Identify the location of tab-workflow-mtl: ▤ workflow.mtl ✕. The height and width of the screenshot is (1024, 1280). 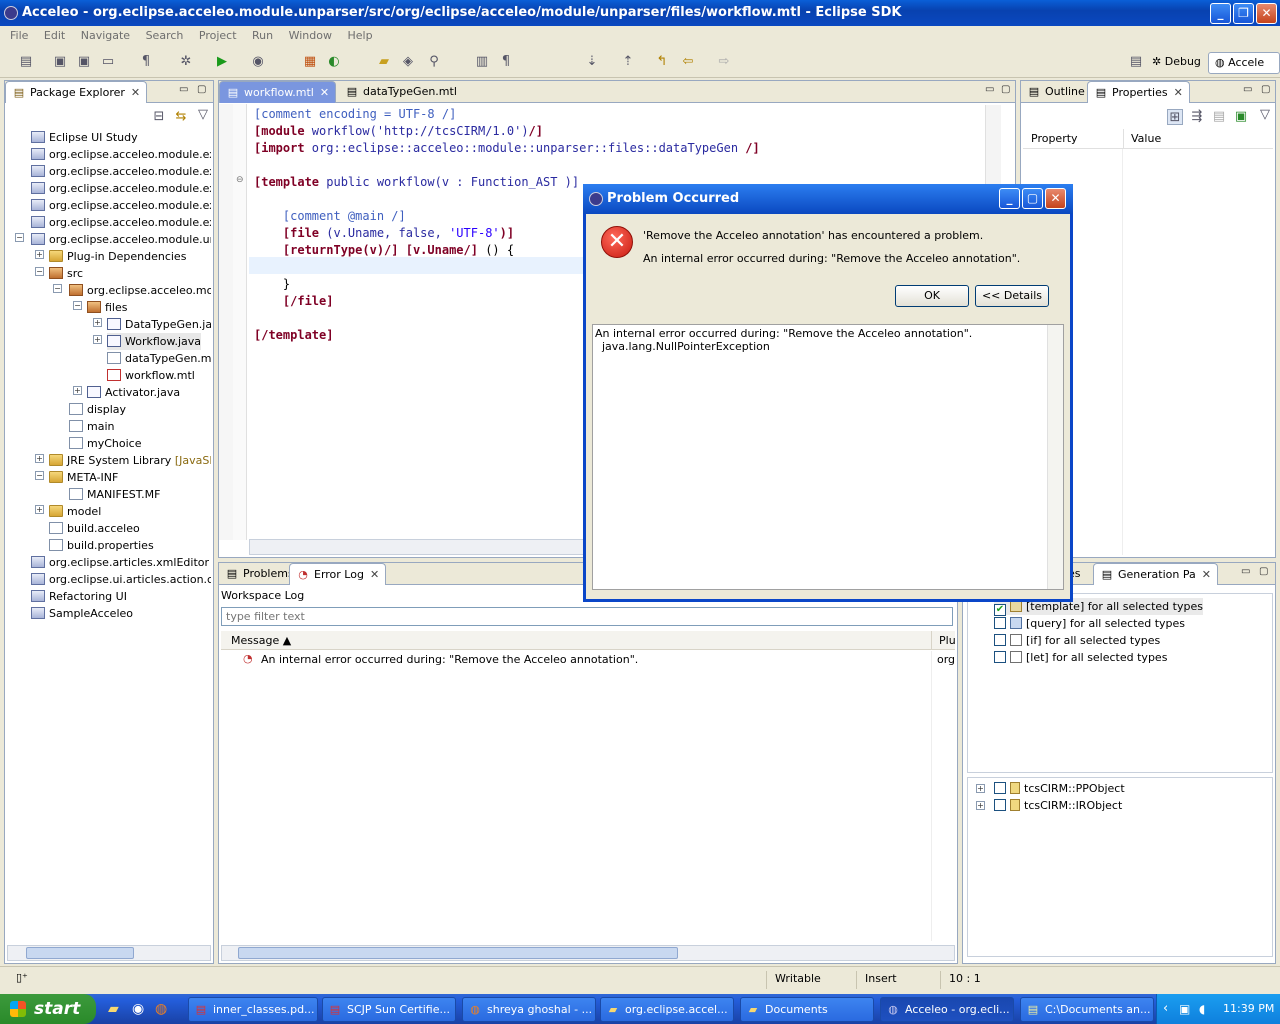
(278, 92).